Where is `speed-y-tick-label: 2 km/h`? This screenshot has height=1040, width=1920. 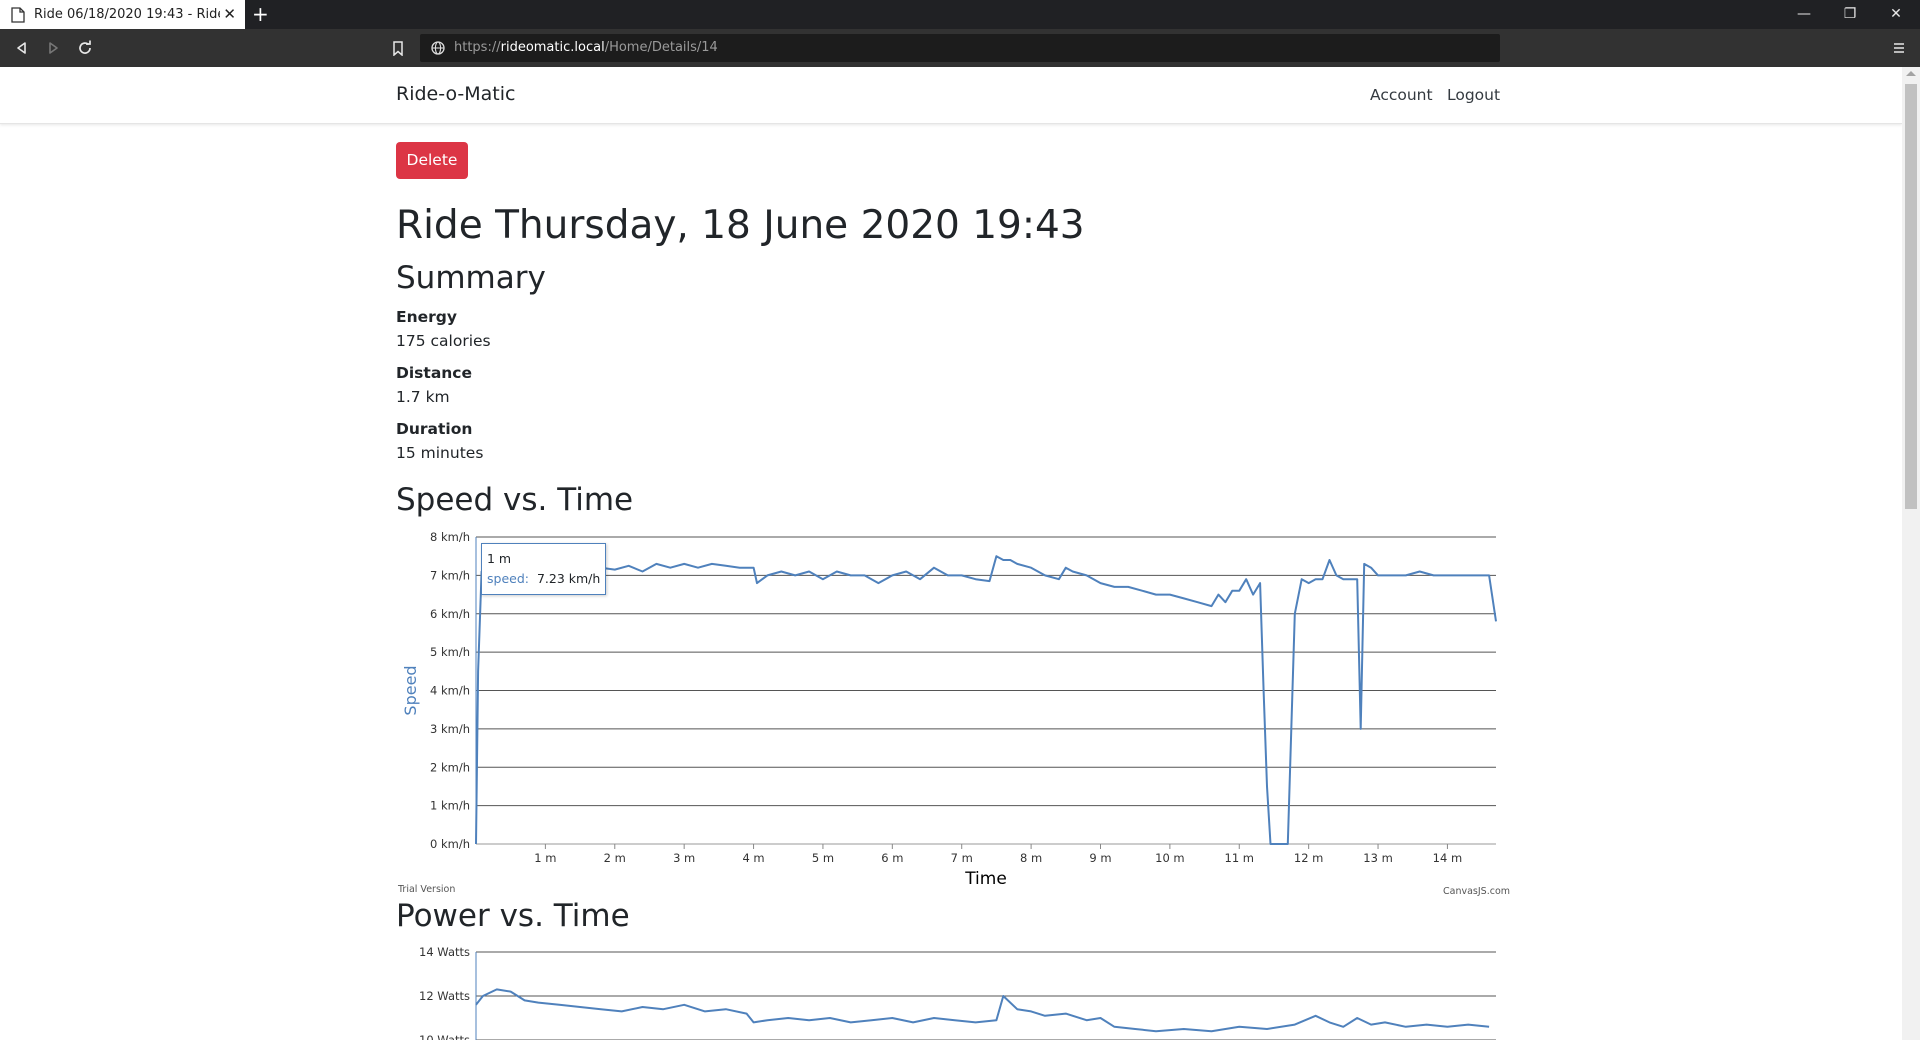
speed-y-tick-label: 2 km/h is located at coordinates (450, 767).